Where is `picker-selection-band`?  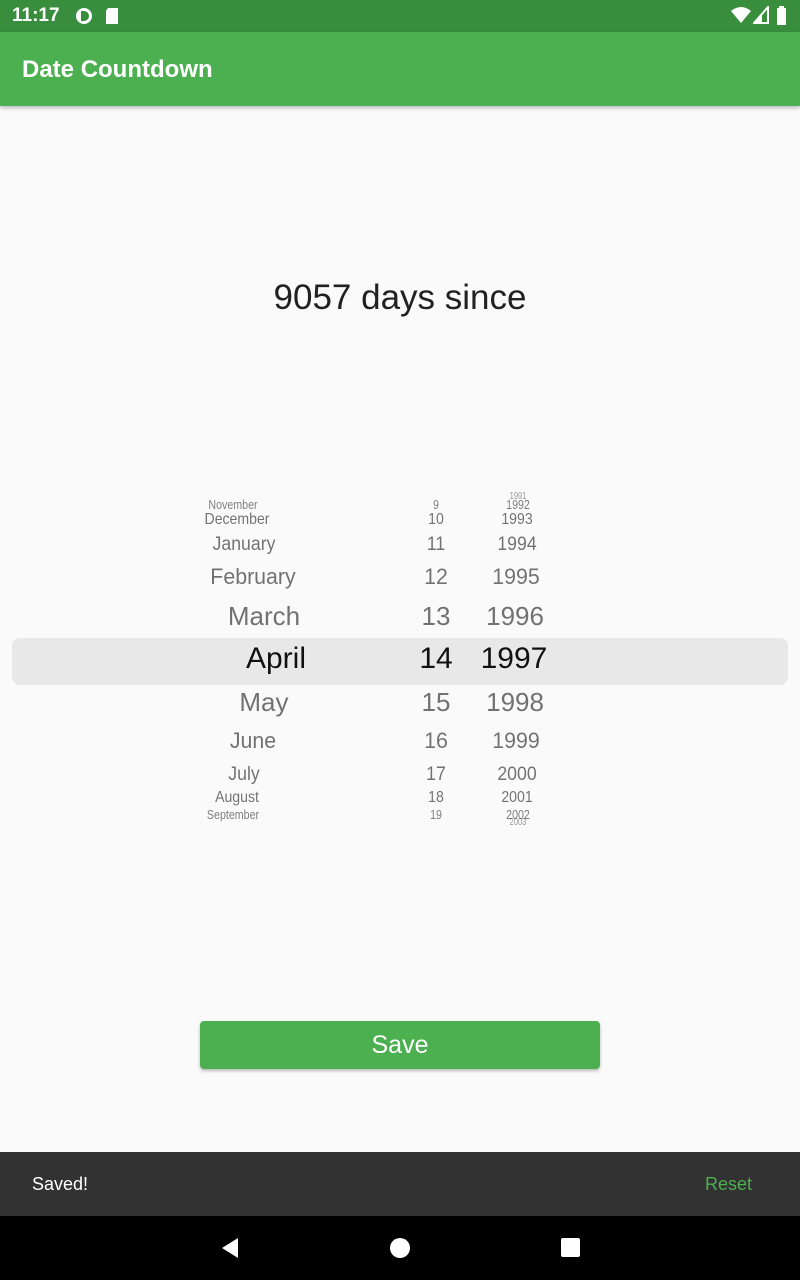
picker-selection-band is located at coordinates (400, 661).